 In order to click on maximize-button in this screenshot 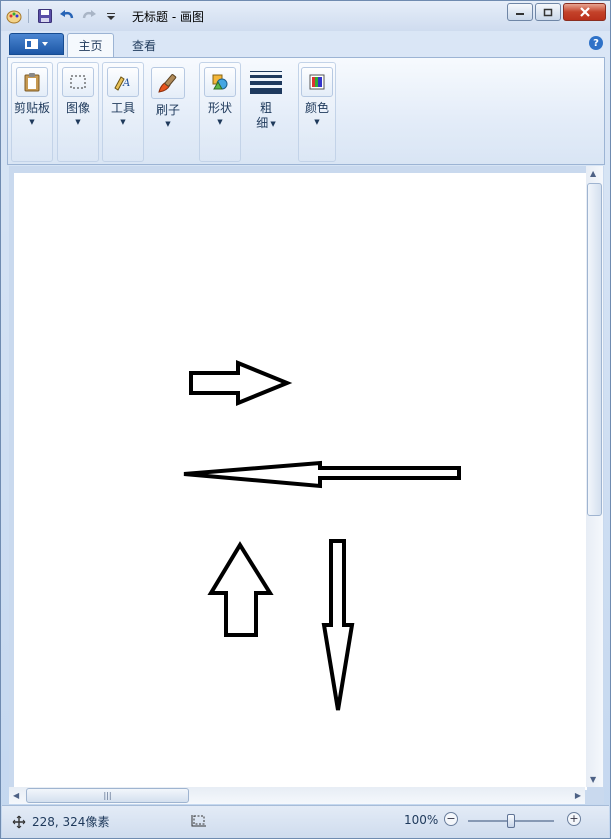, I will do `click(548, 12)`.